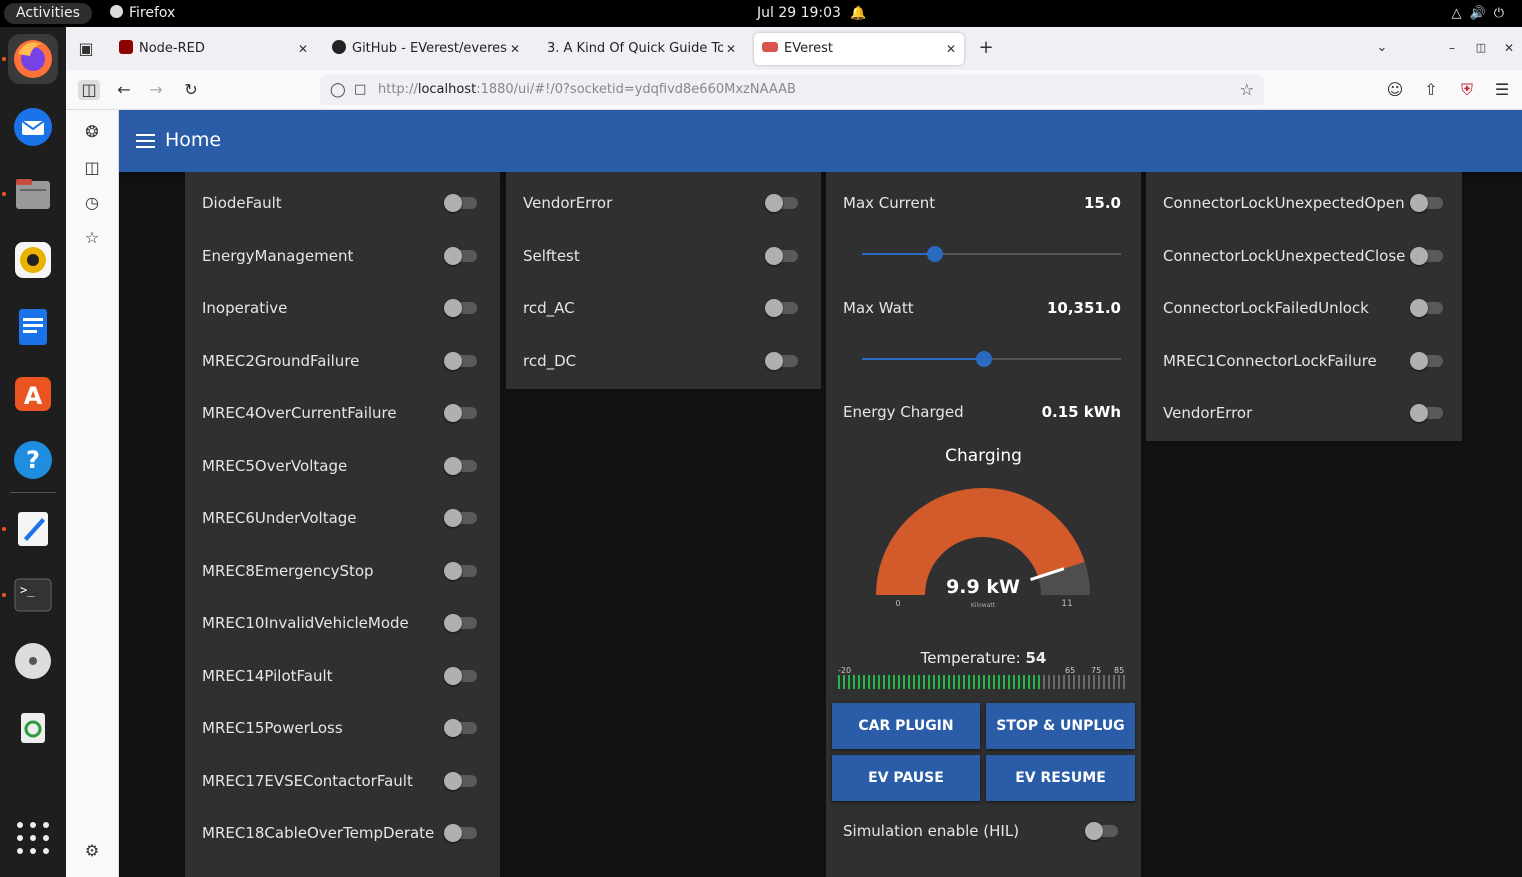 The height and width of the screenshot is (877, 1522). Describe the element at coordinates (92, 203) in the screenshot. I see `history-icon: ◷` at that location.